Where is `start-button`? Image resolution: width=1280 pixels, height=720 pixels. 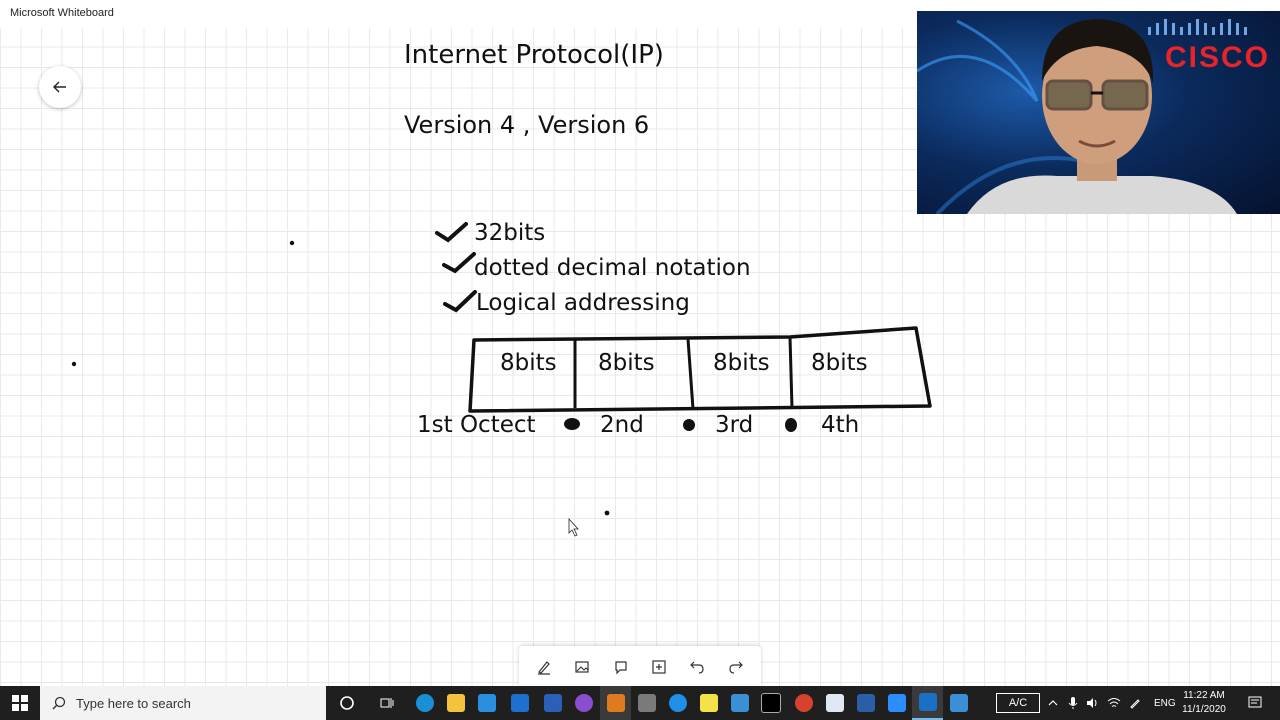
start-button is located at coordinates (20, 703).